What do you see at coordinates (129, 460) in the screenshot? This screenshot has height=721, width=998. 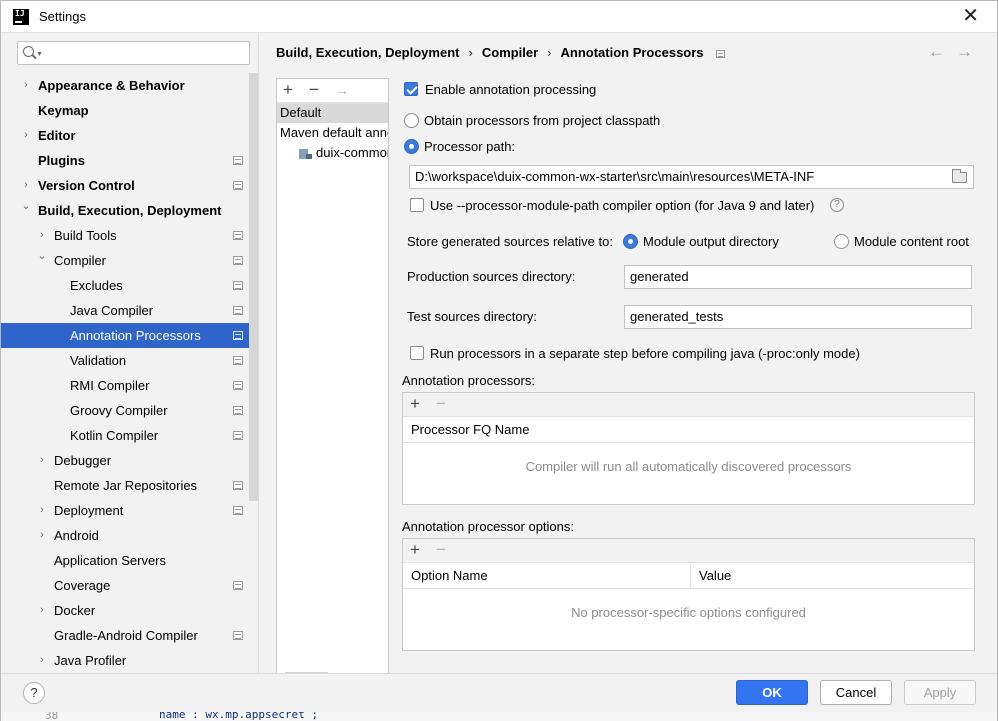 I see `sidebar-item: › Debugger` at bounding box center [129, 460].